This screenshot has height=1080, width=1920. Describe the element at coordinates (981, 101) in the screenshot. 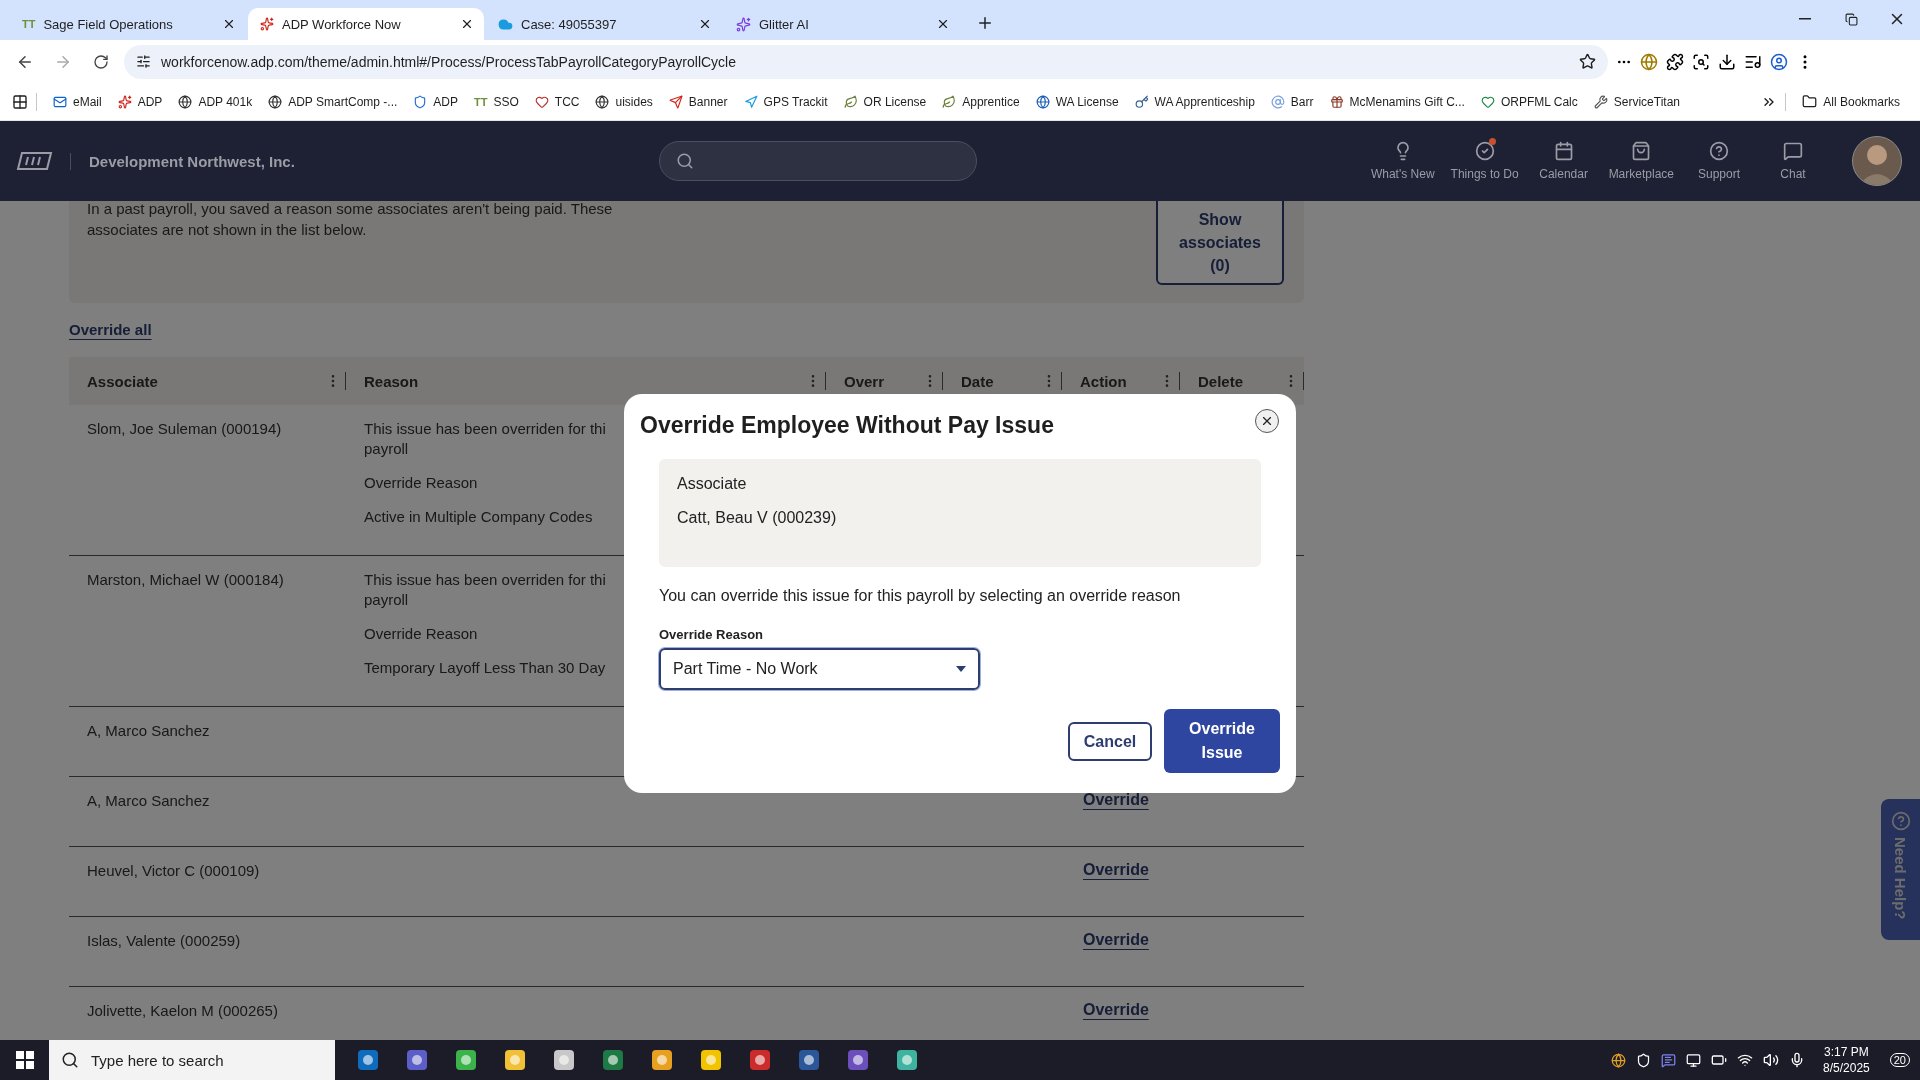

I see `bookmark-link: Apprentice` at that location.